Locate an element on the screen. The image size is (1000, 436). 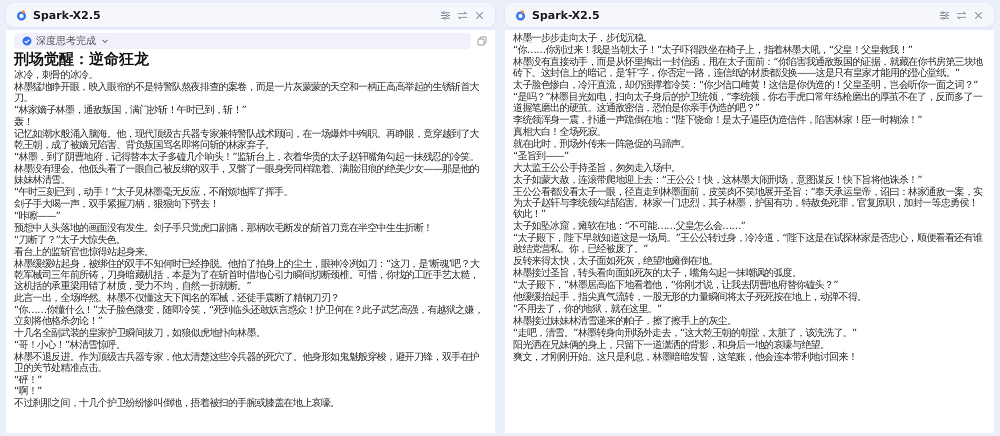
paragraph-text: 王公公看都没看太子一眼，径直走到林墨面前，皮笑肉不笑地展开圣旨：“奉天承运皇帝，诏曰：林家通敌一案，实为太子赵轩与李统领勾结陷害。林家一门忠烈，其子林墨，护国有功，特赦免死罪，官复原职，加封一等忠勇侯！钦此！” is located at coordinates (748, 203).